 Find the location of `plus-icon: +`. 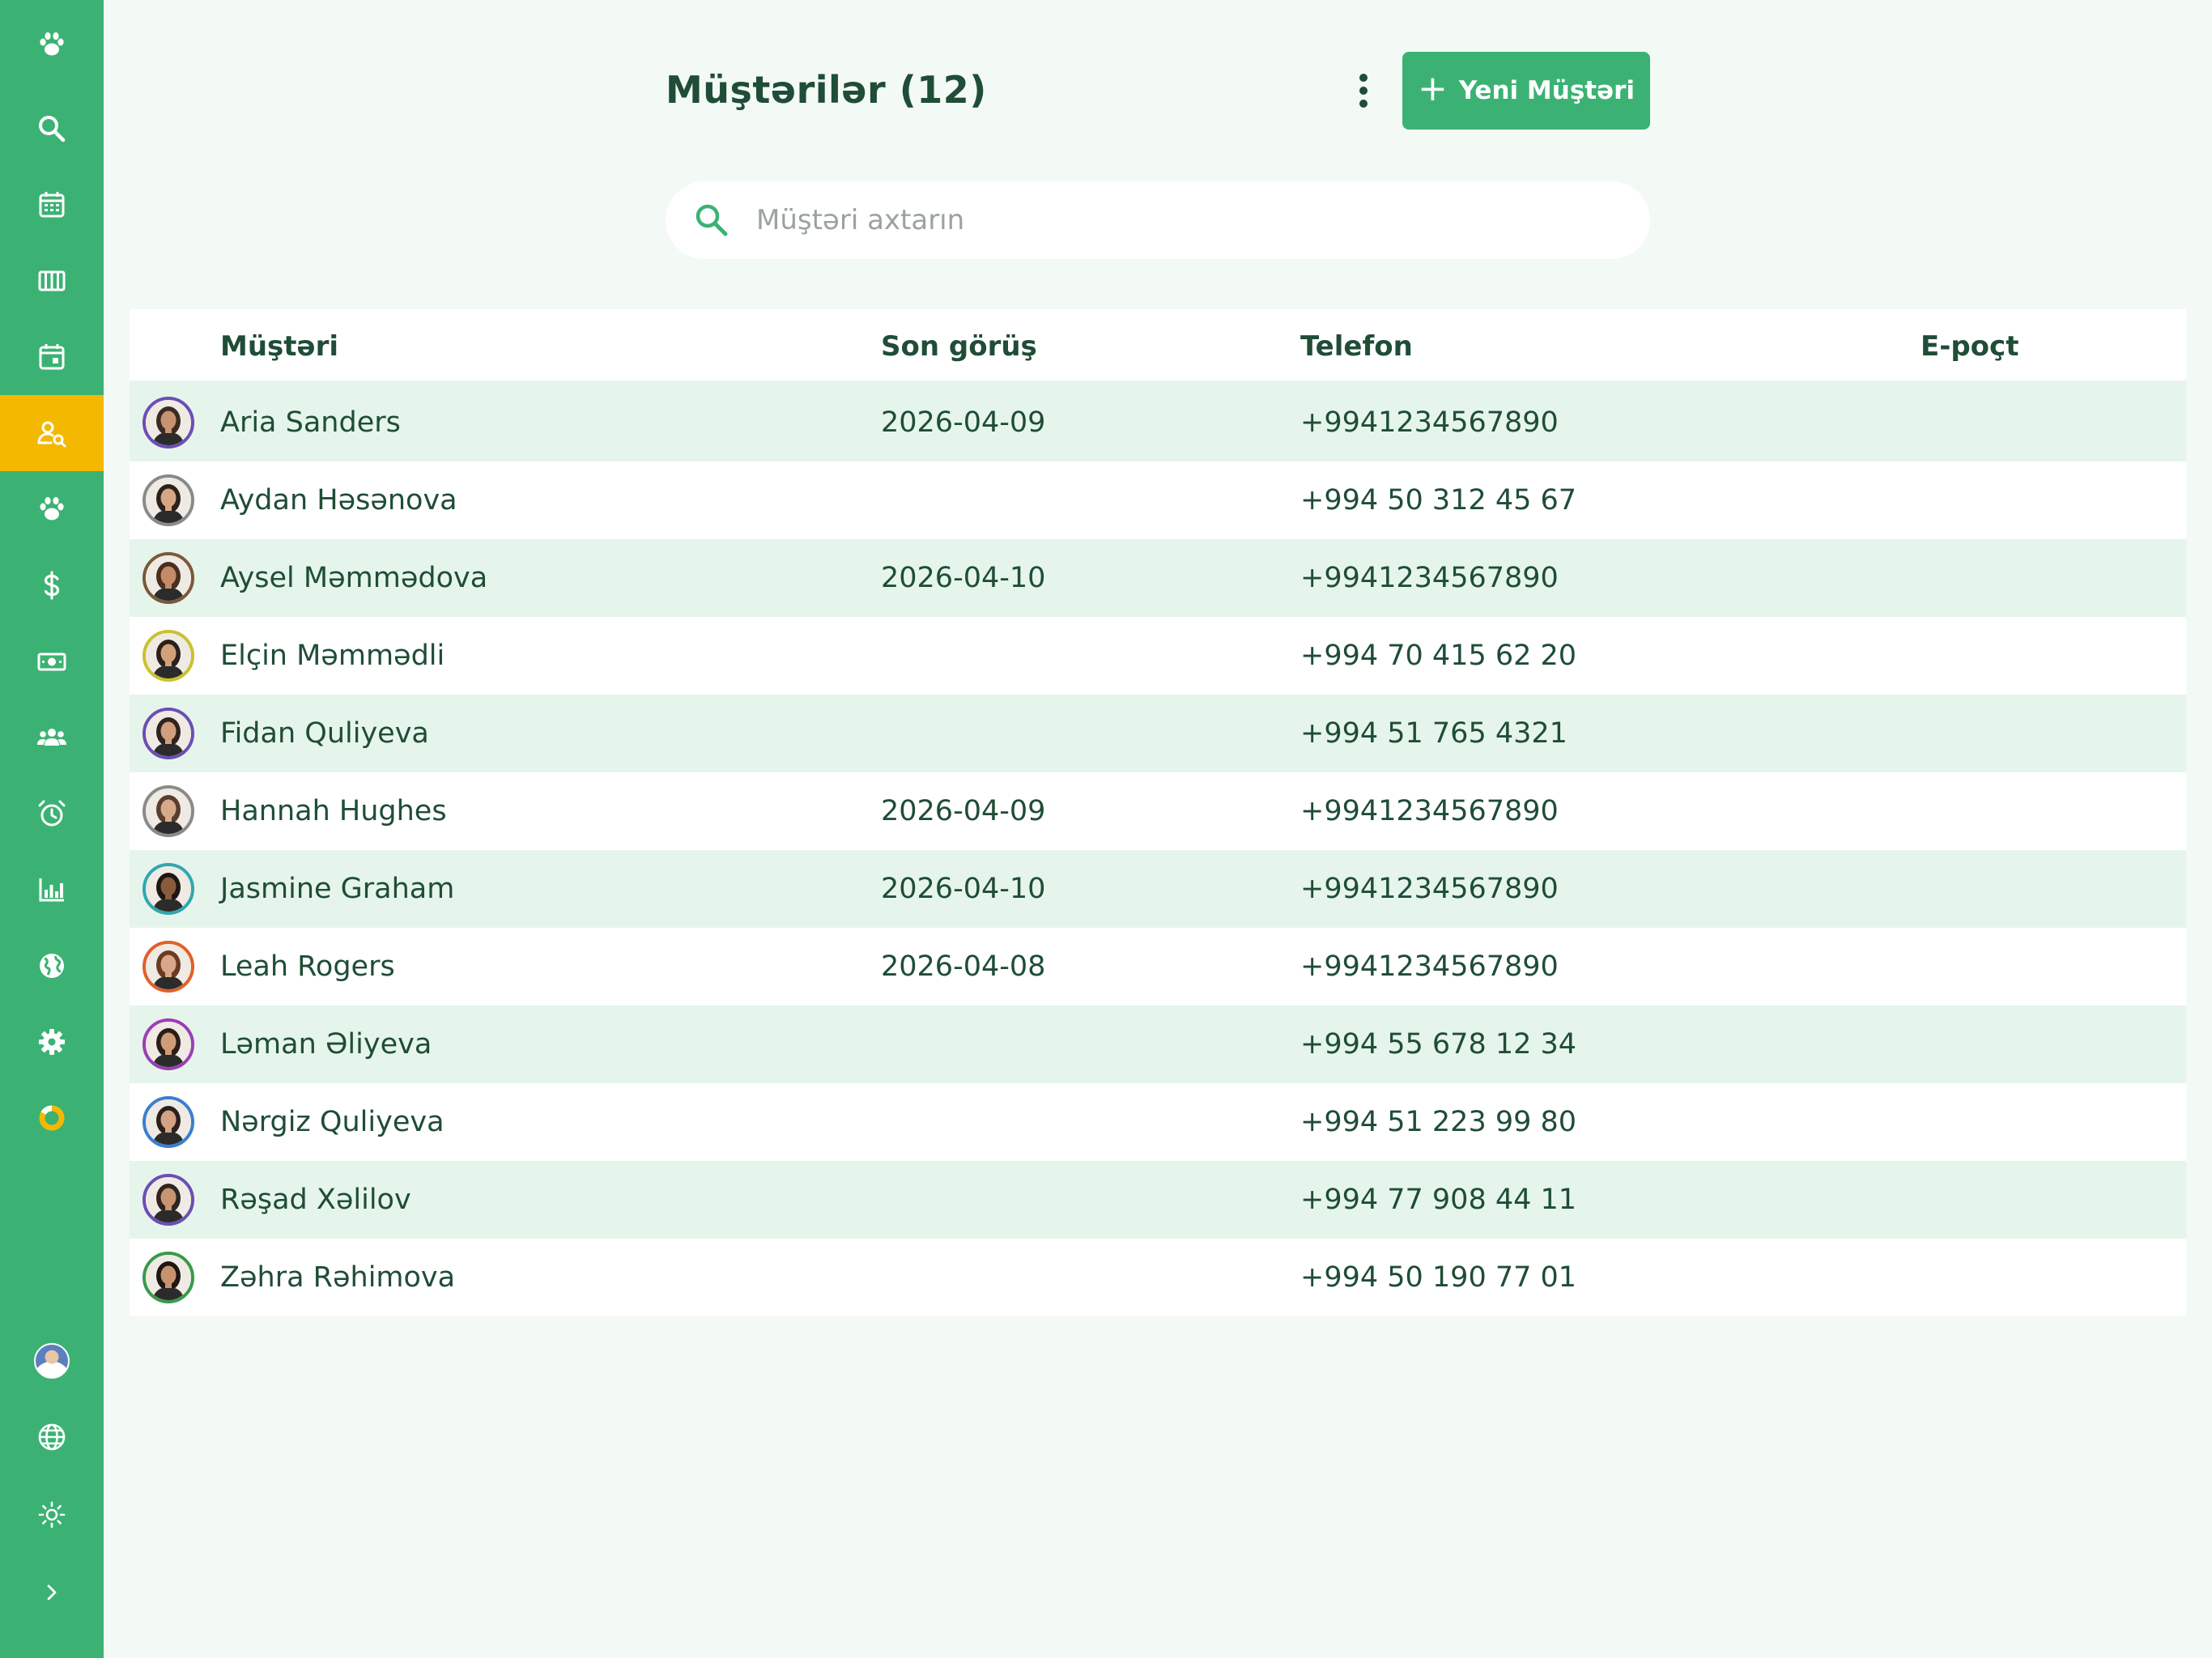

plus-icon: + is located at coordinates (1432, 88).